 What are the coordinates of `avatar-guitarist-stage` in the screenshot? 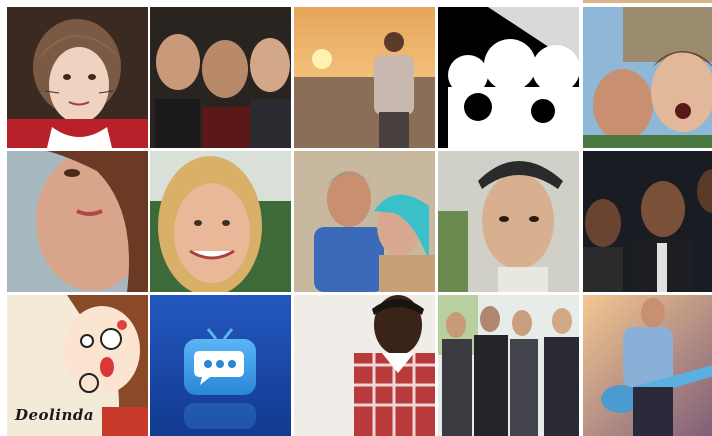 It's located at (647, 365).